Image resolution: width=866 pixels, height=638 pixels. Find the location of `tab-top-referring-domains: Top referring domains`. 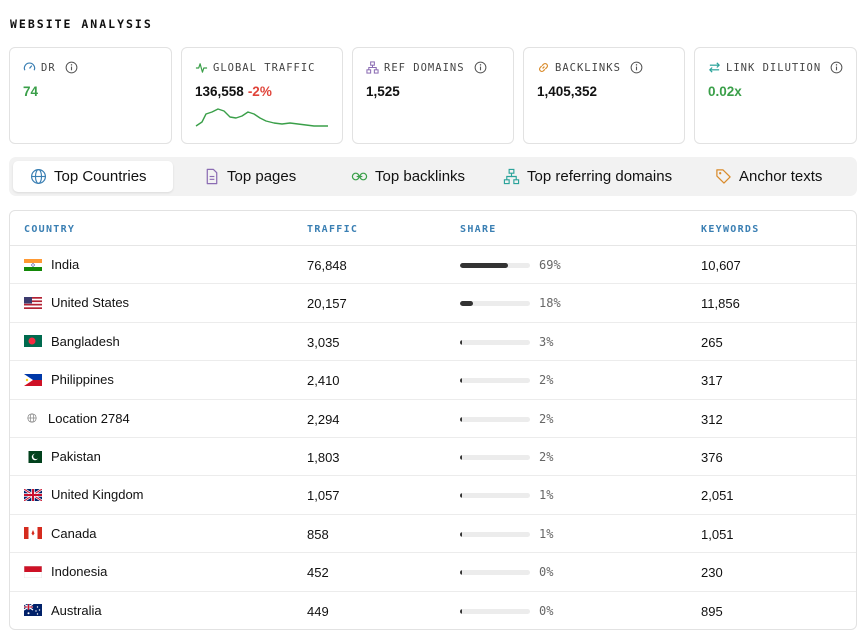

tab-top-referring-domains: Top referring domains is located at coordinates (587, 176).